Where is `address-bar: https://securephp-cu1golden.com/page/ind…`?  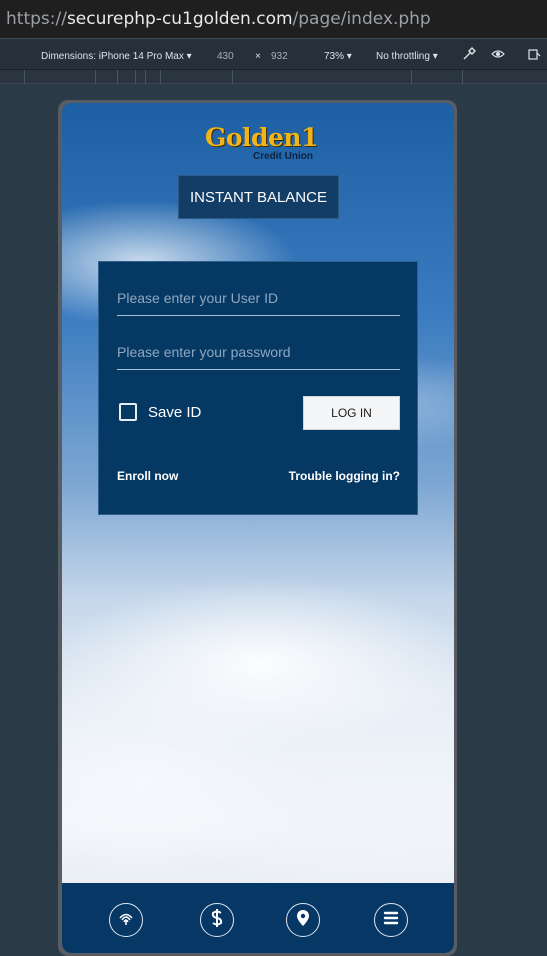 address-bar: https://securephp-cu1golden.com/page/ind… is located at coordinates (273, 19).